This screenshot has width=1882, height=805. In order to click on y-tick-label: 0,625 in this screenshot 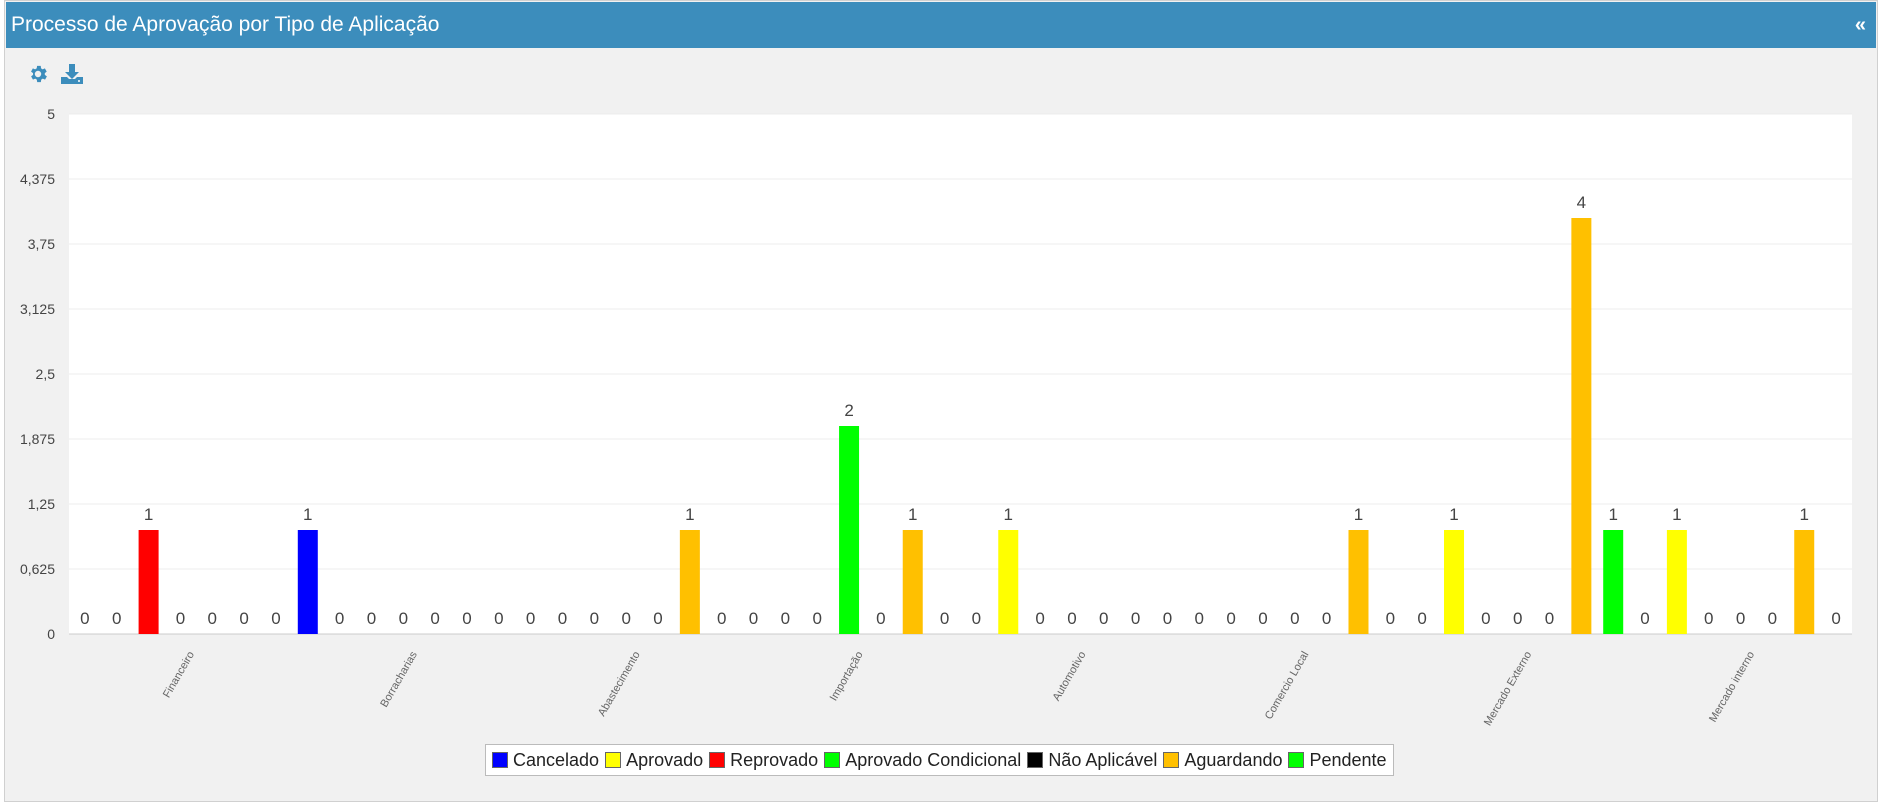, I will do `click(37, 569)`.